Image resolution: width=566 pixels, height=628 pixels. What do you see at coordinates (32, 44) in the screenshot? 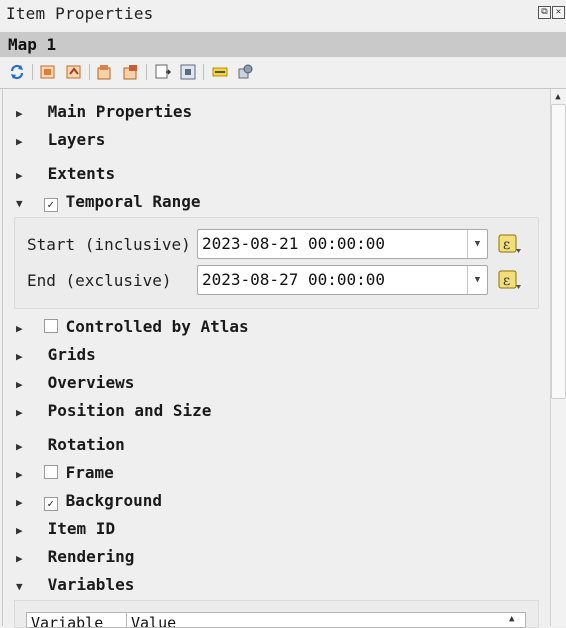
I see `item-name: Map 1` at bounding box center [32, 44].